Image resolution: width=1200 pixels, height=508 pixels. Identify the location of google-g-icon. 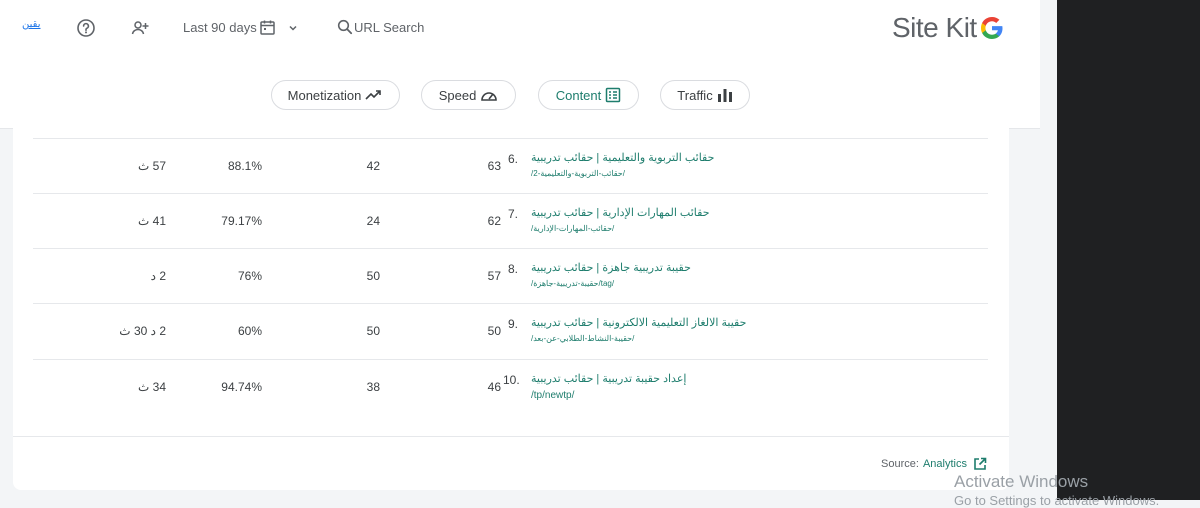
(991, 28).